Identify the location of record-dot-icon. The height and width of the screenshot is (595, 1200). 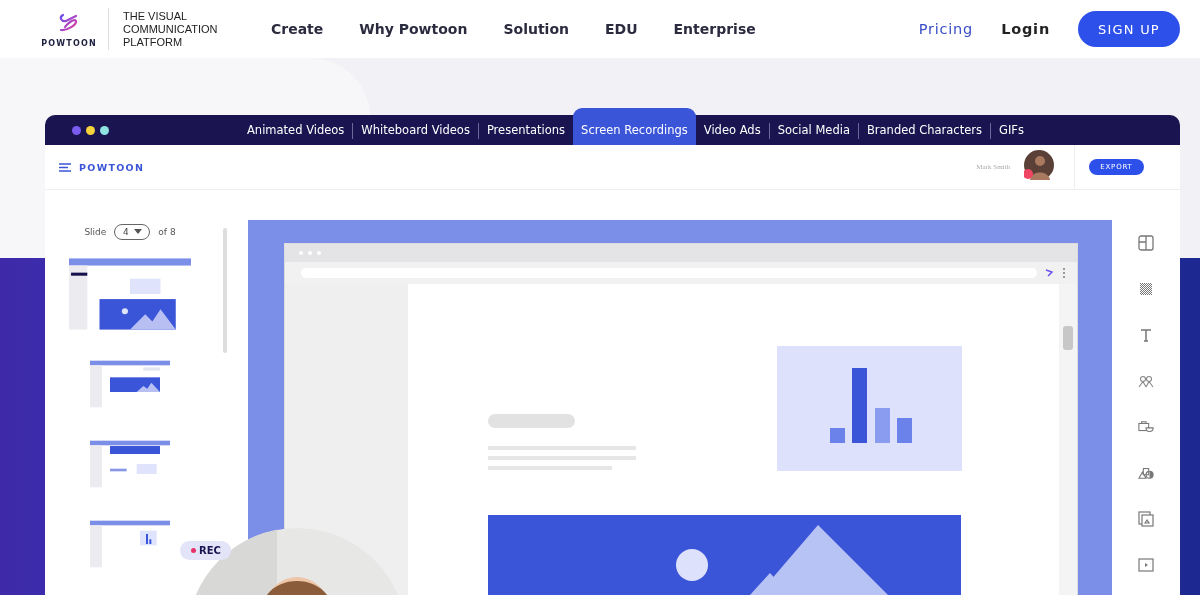
(193, 550).